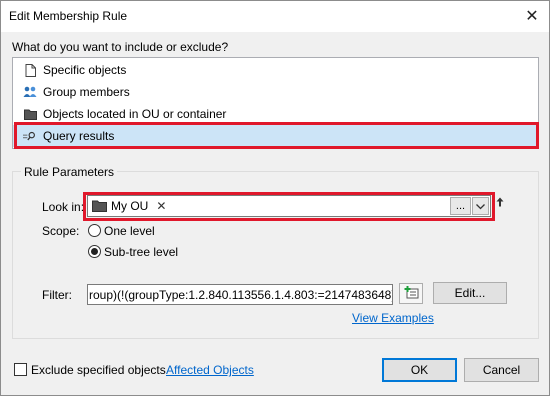 The width and height of the screenshot is (550, 396). What do you see at coordinates (275, 16) in the screenshot?
I see `title-bar: Edit Membership Rule ✕` at bounding box center [275, 16].